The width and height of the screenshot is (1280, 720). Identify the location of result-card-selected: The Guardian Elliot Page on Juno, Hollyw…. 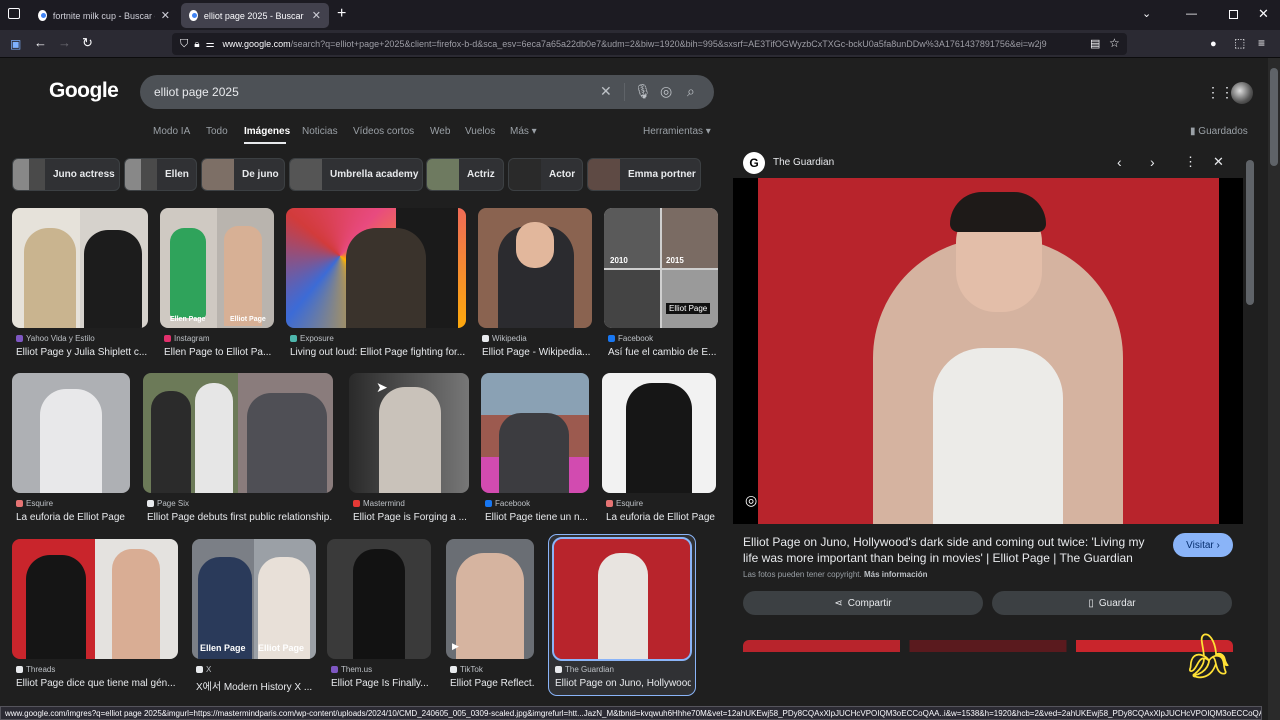
(622, 615).